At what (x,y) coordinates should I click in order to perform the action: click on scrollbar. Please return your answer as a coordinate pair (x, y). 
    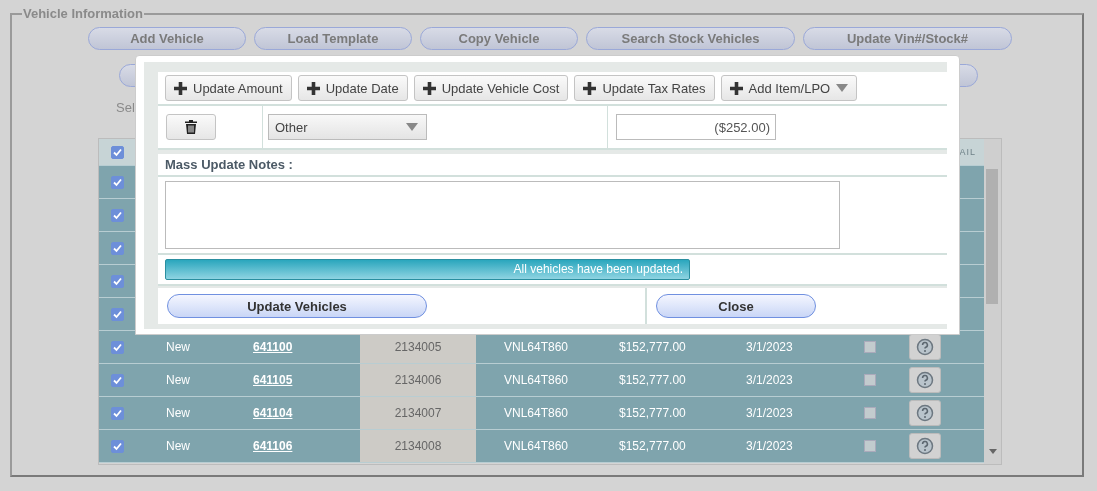
    Looking at the image, I should click on (992, 301).